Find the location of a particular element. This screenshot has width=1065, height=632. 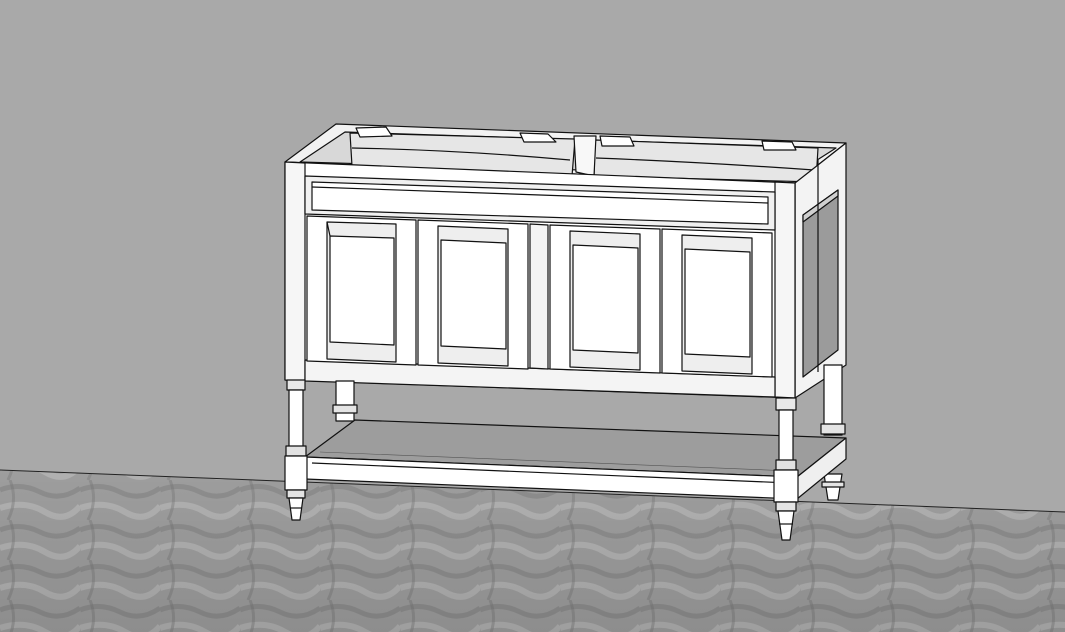

leg-back-left is located at coordinates (345, 401).